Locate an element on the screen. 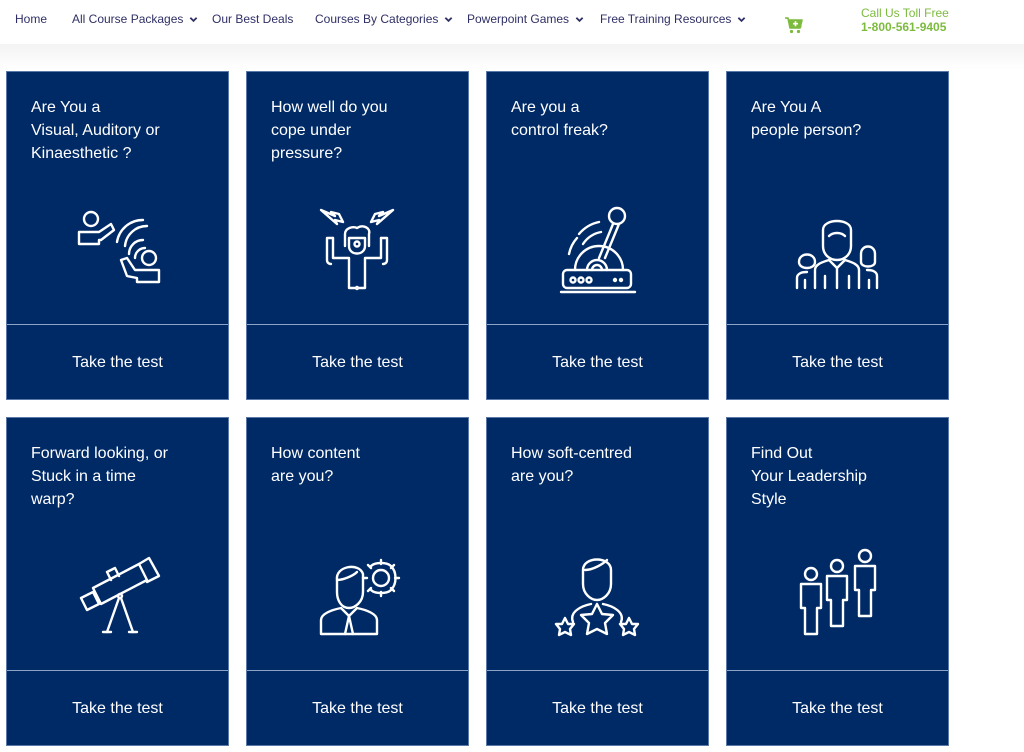 This screenshot has width=1024, height=752. person-stars-icon is located at coordinates (597, 597).